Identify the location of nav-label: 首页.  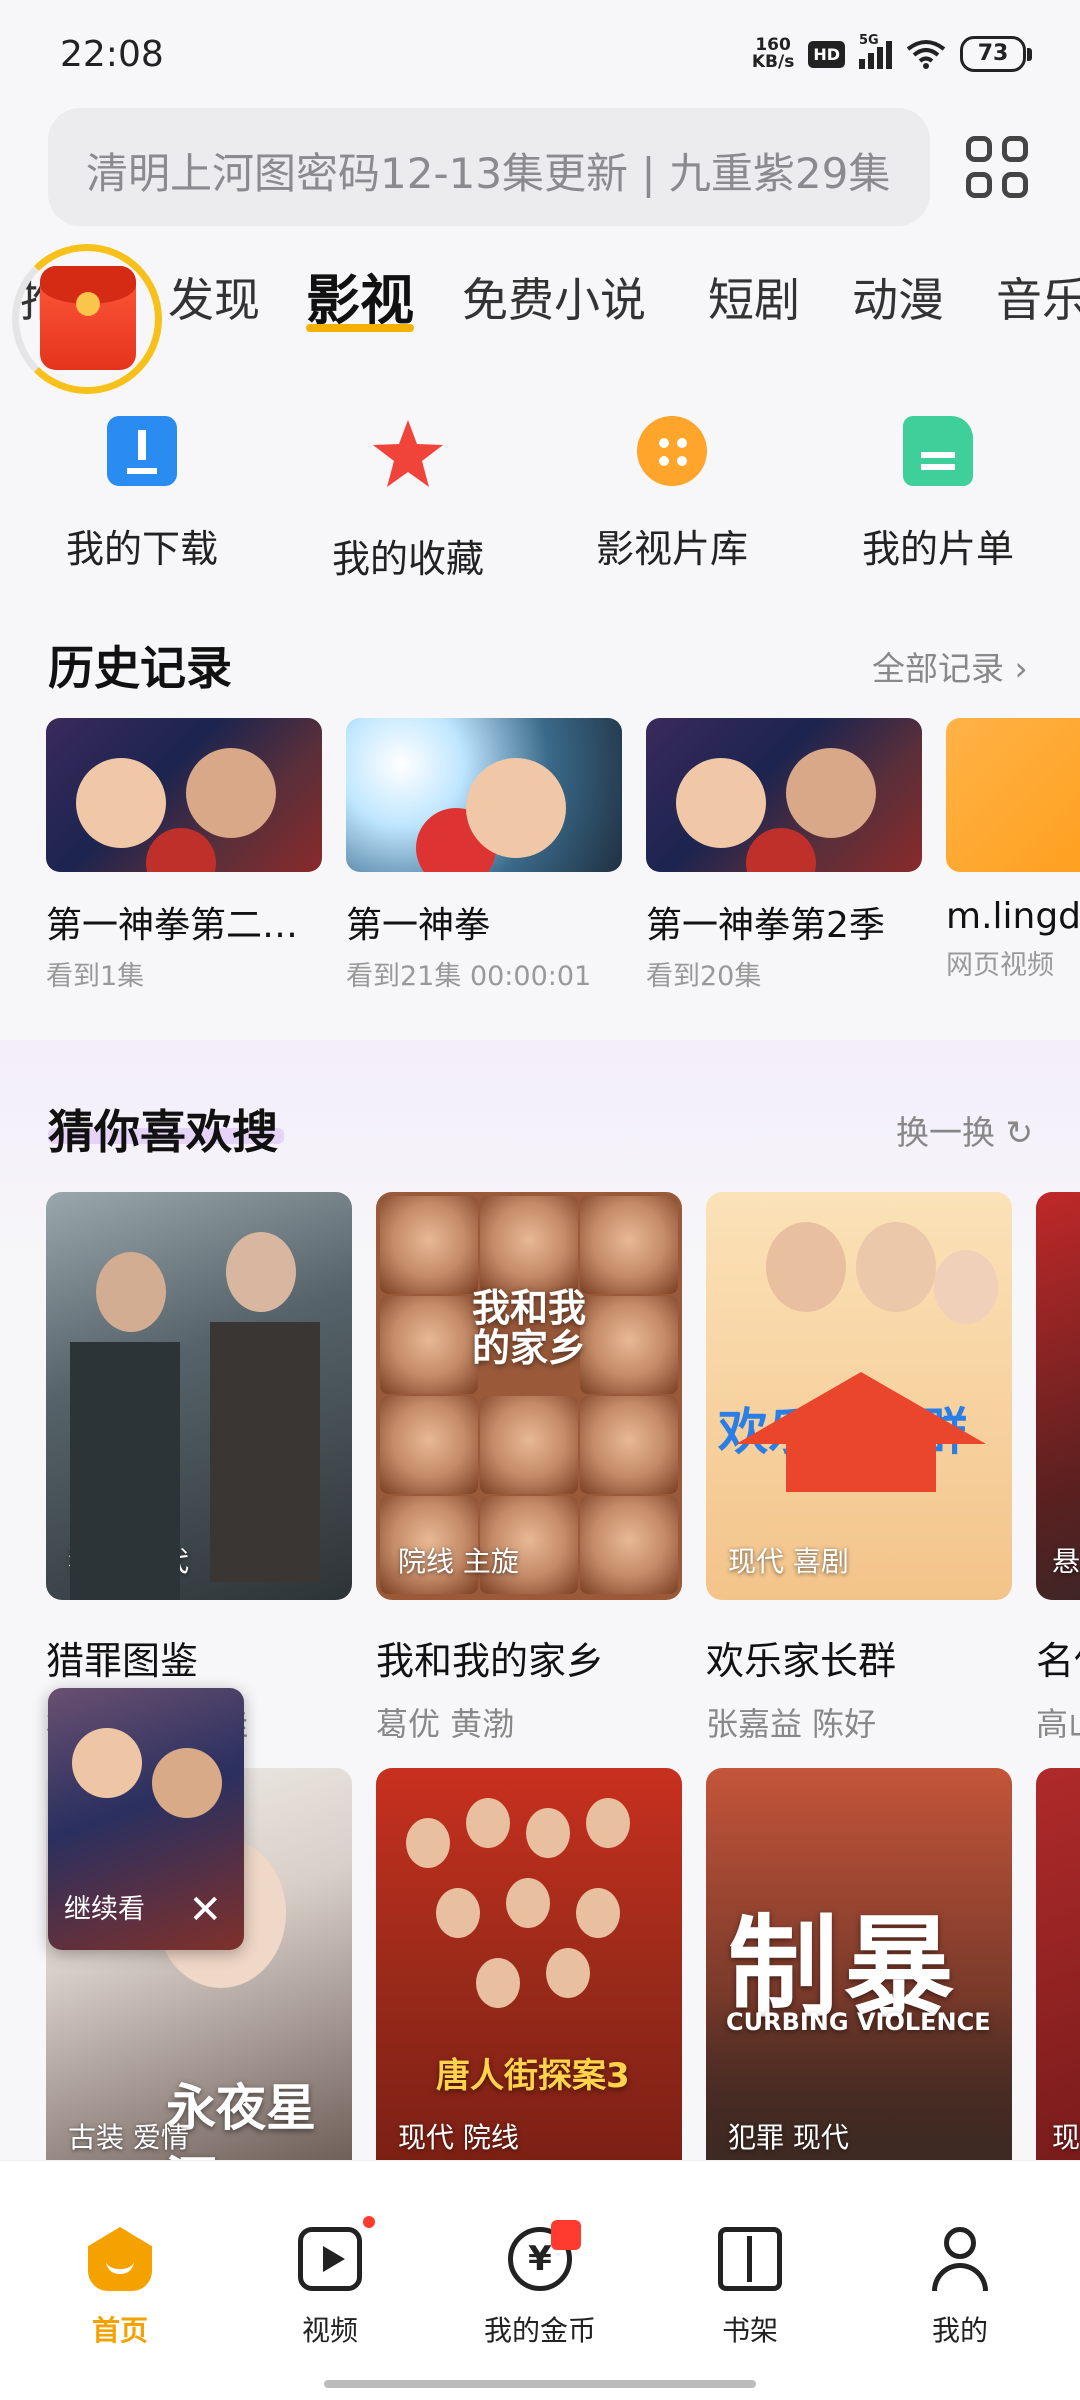
(119, 2330).